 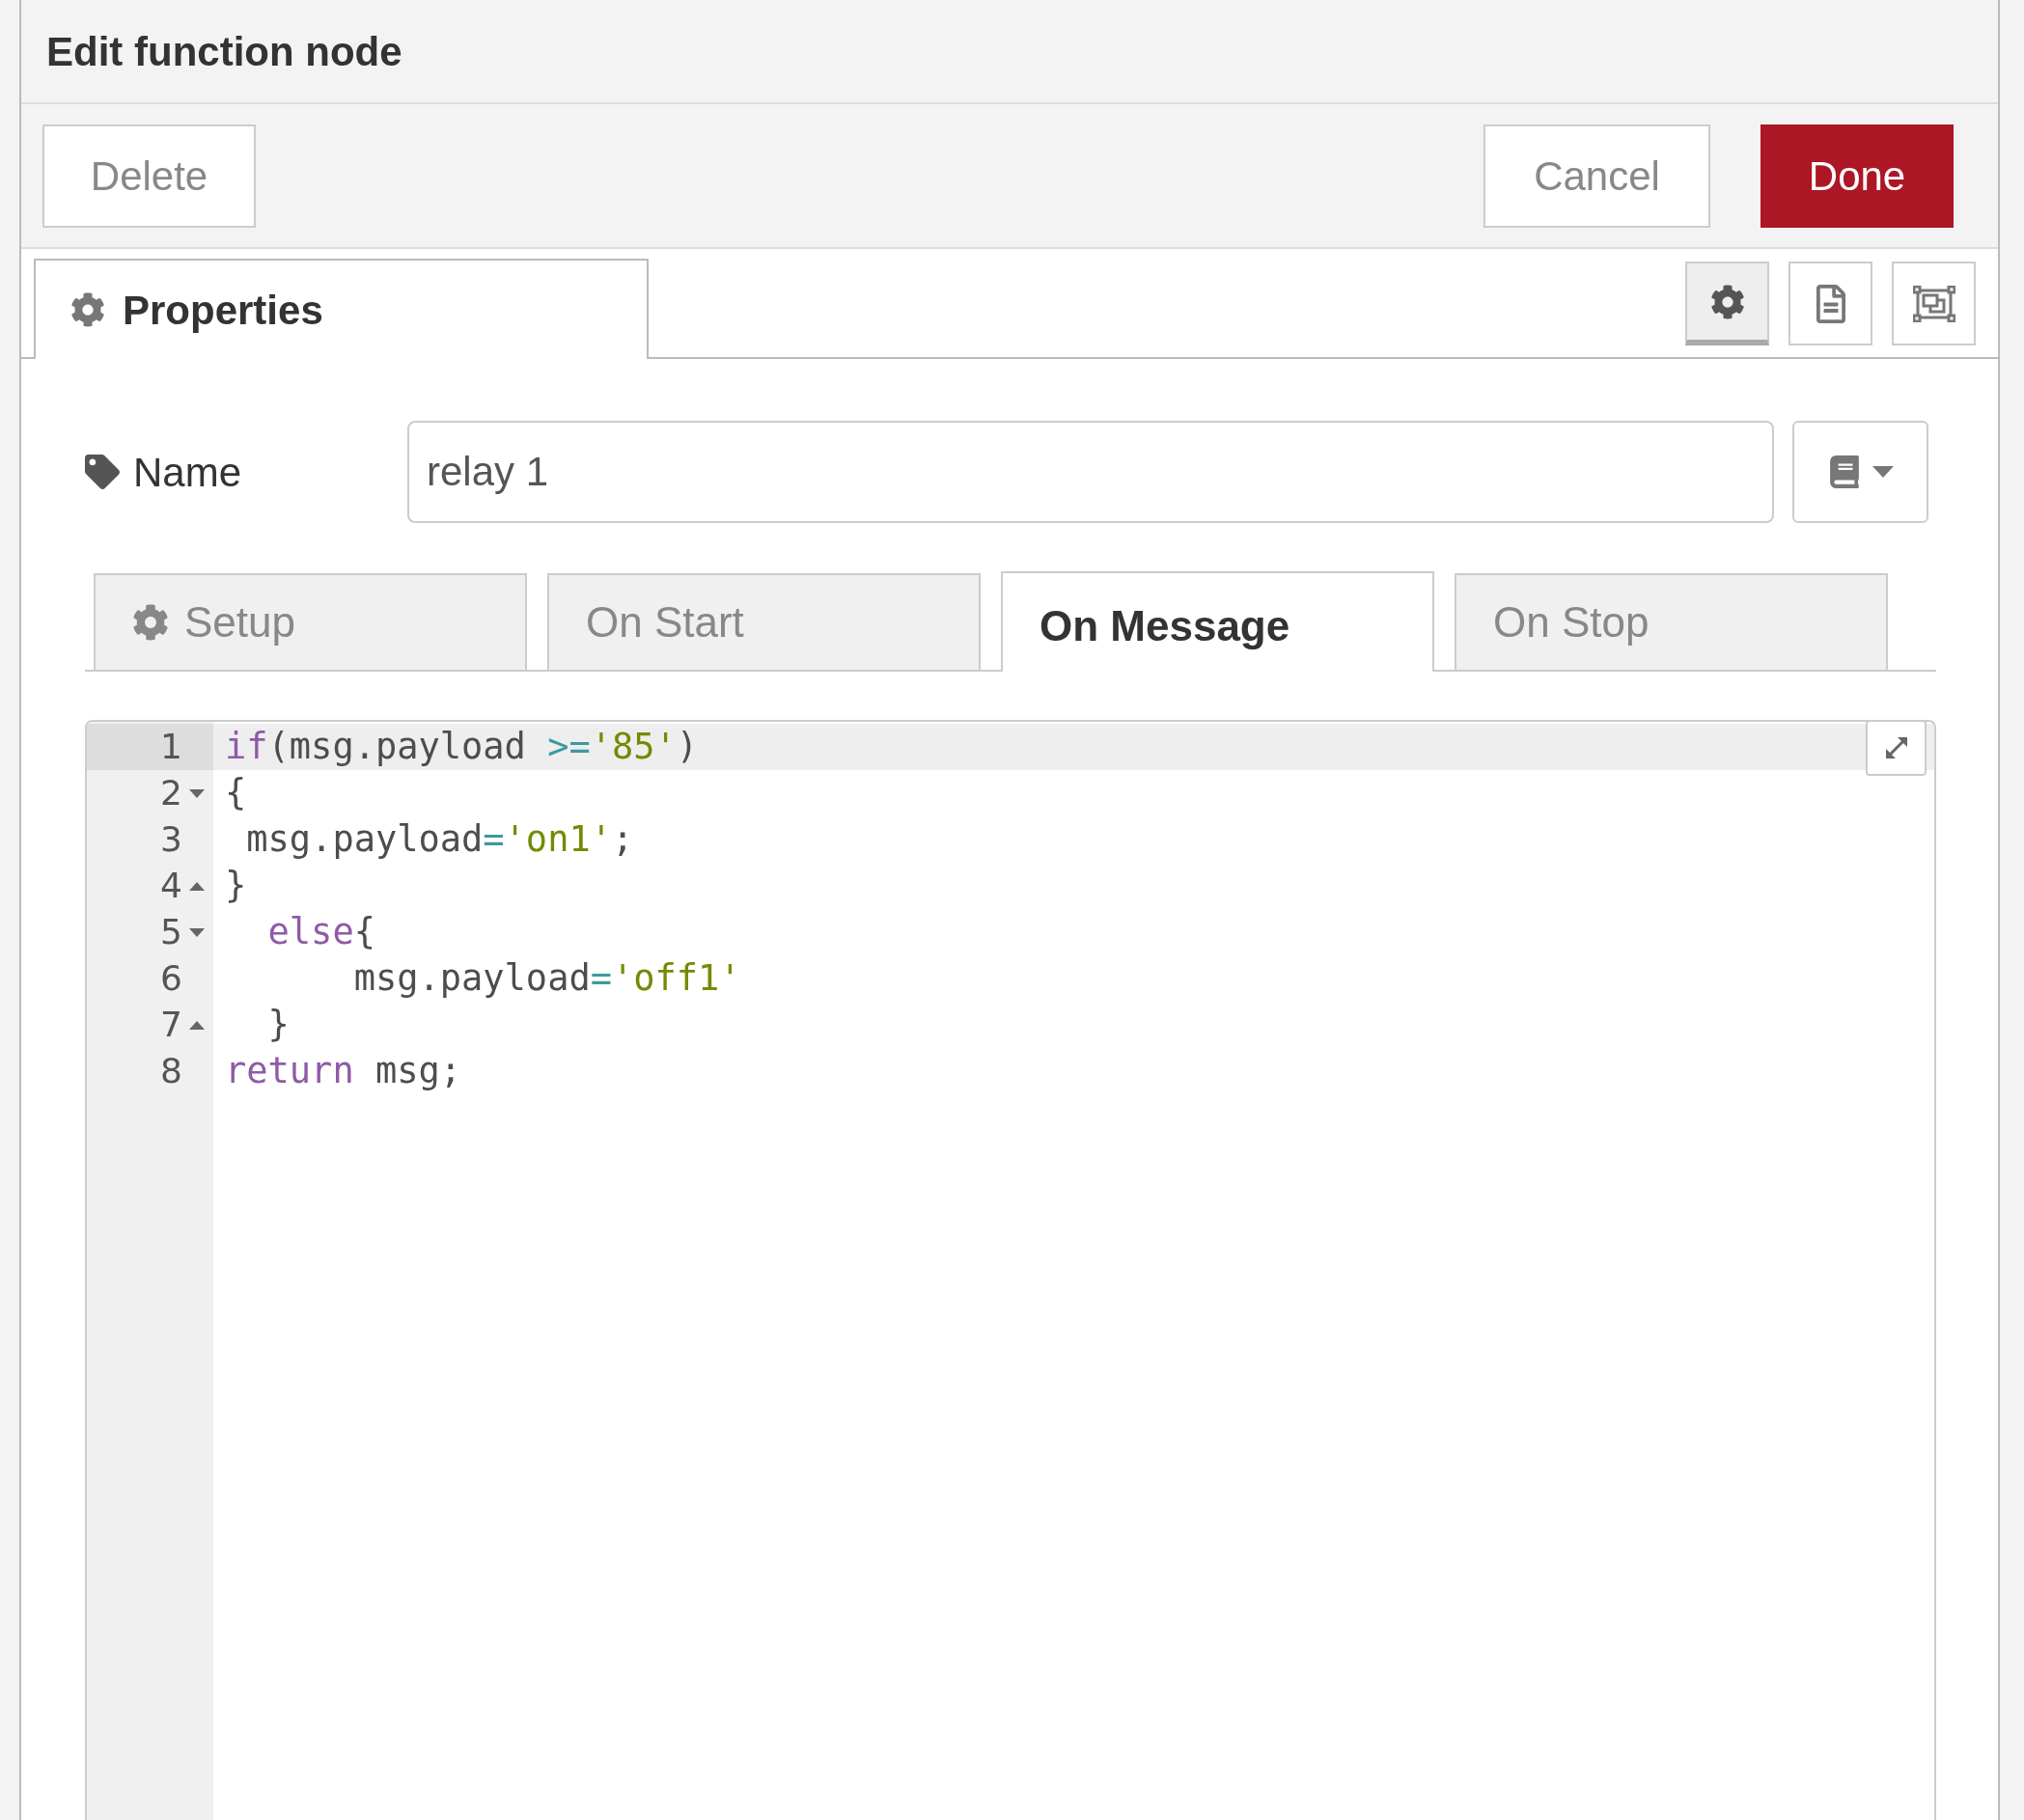 I want to click on document-icon, so click(x=1830, y=303).